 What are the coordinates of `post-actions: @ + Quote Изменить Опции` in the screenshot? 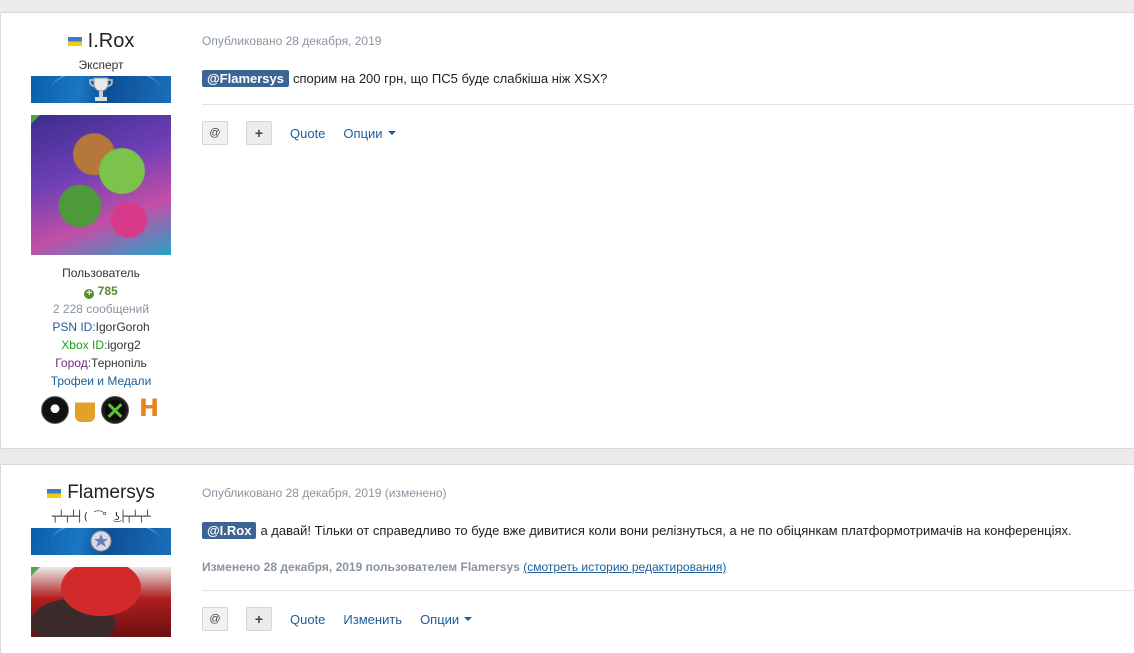 It's located at (668, 619).